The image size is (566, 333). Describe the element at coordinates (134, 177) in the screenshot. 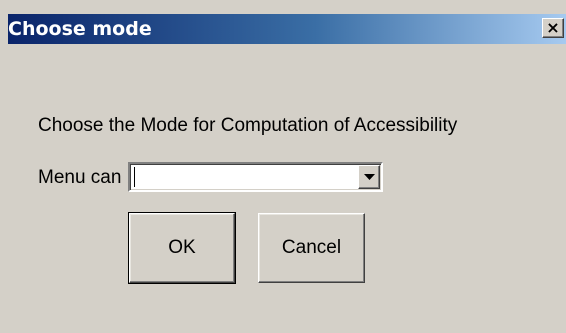

I see `text-caret` at that location.